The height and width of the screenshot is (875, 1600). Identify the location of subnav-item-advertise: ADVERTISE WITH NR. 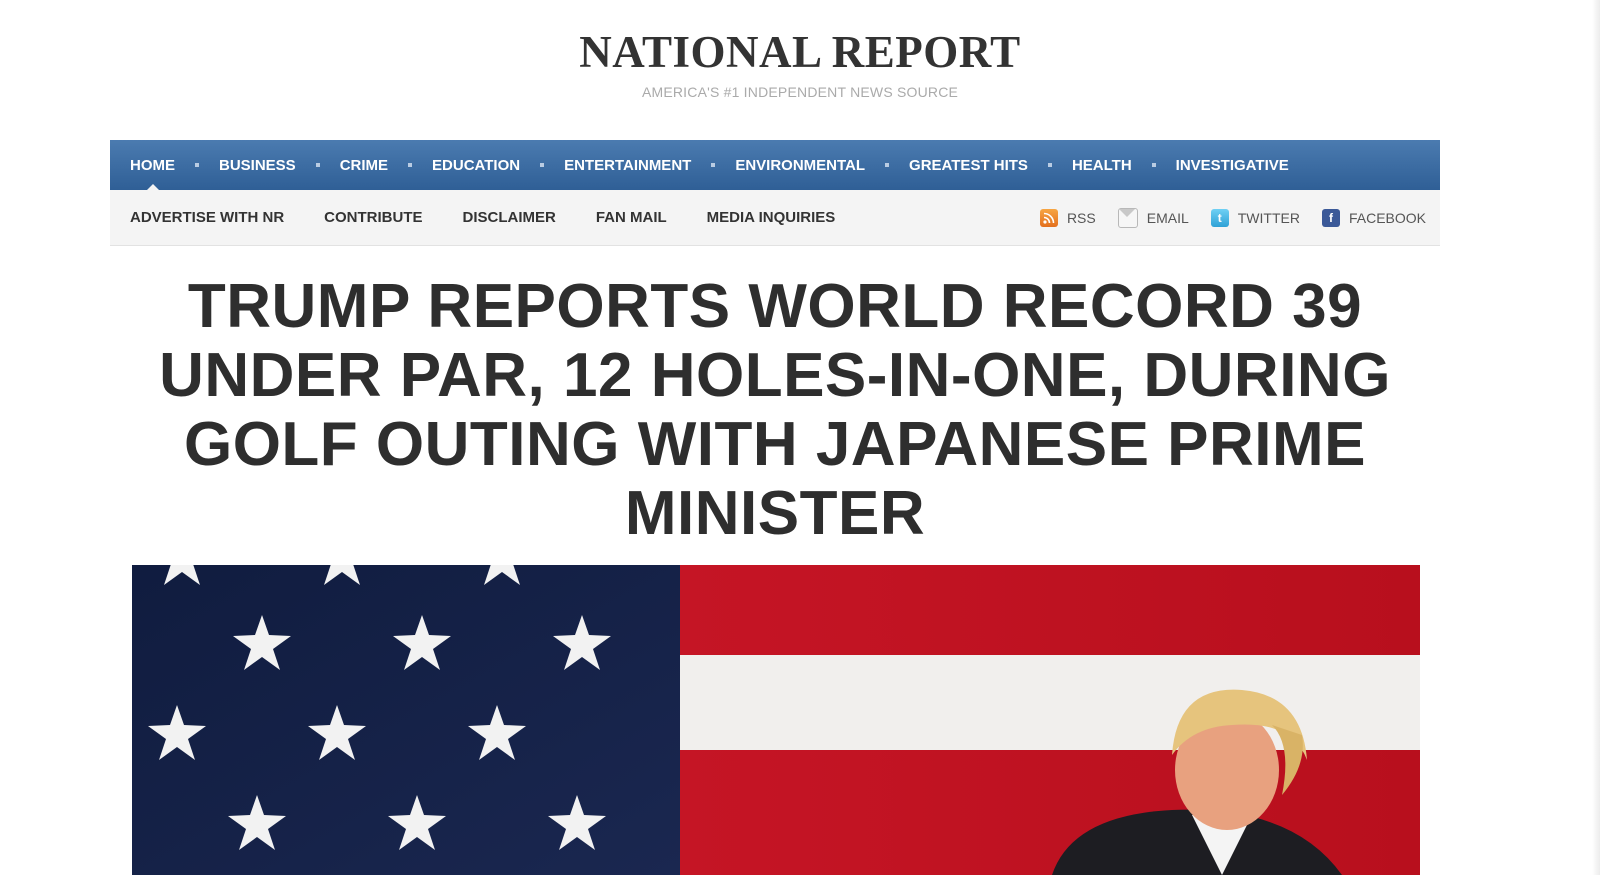
(207, 217).